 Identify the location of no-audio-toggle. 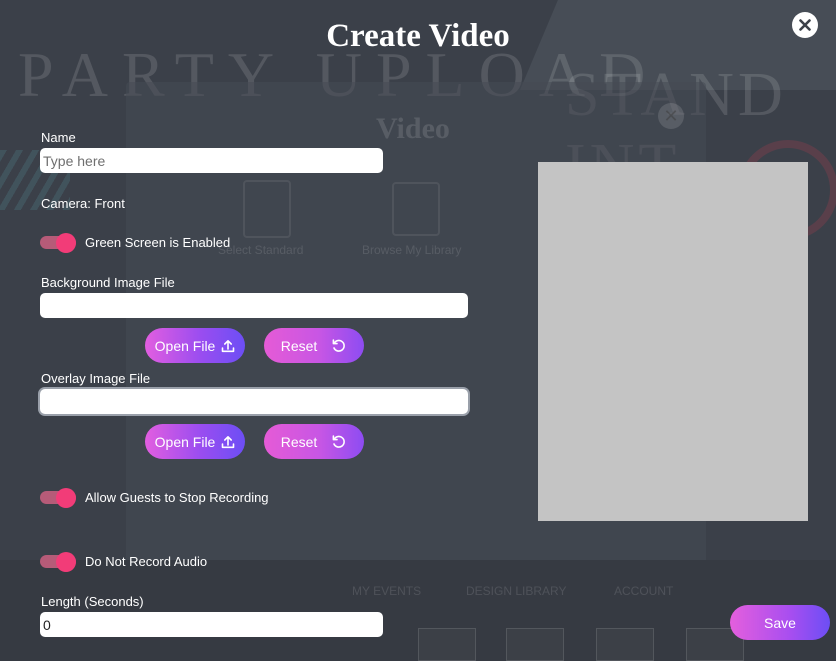
(59, 562).